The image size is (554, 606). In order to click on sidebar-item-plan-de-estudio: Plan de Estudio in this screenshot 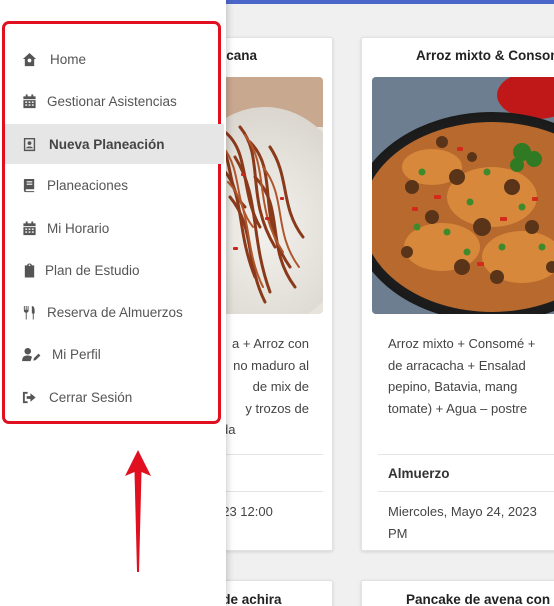, I will do `click(114, 270)`.